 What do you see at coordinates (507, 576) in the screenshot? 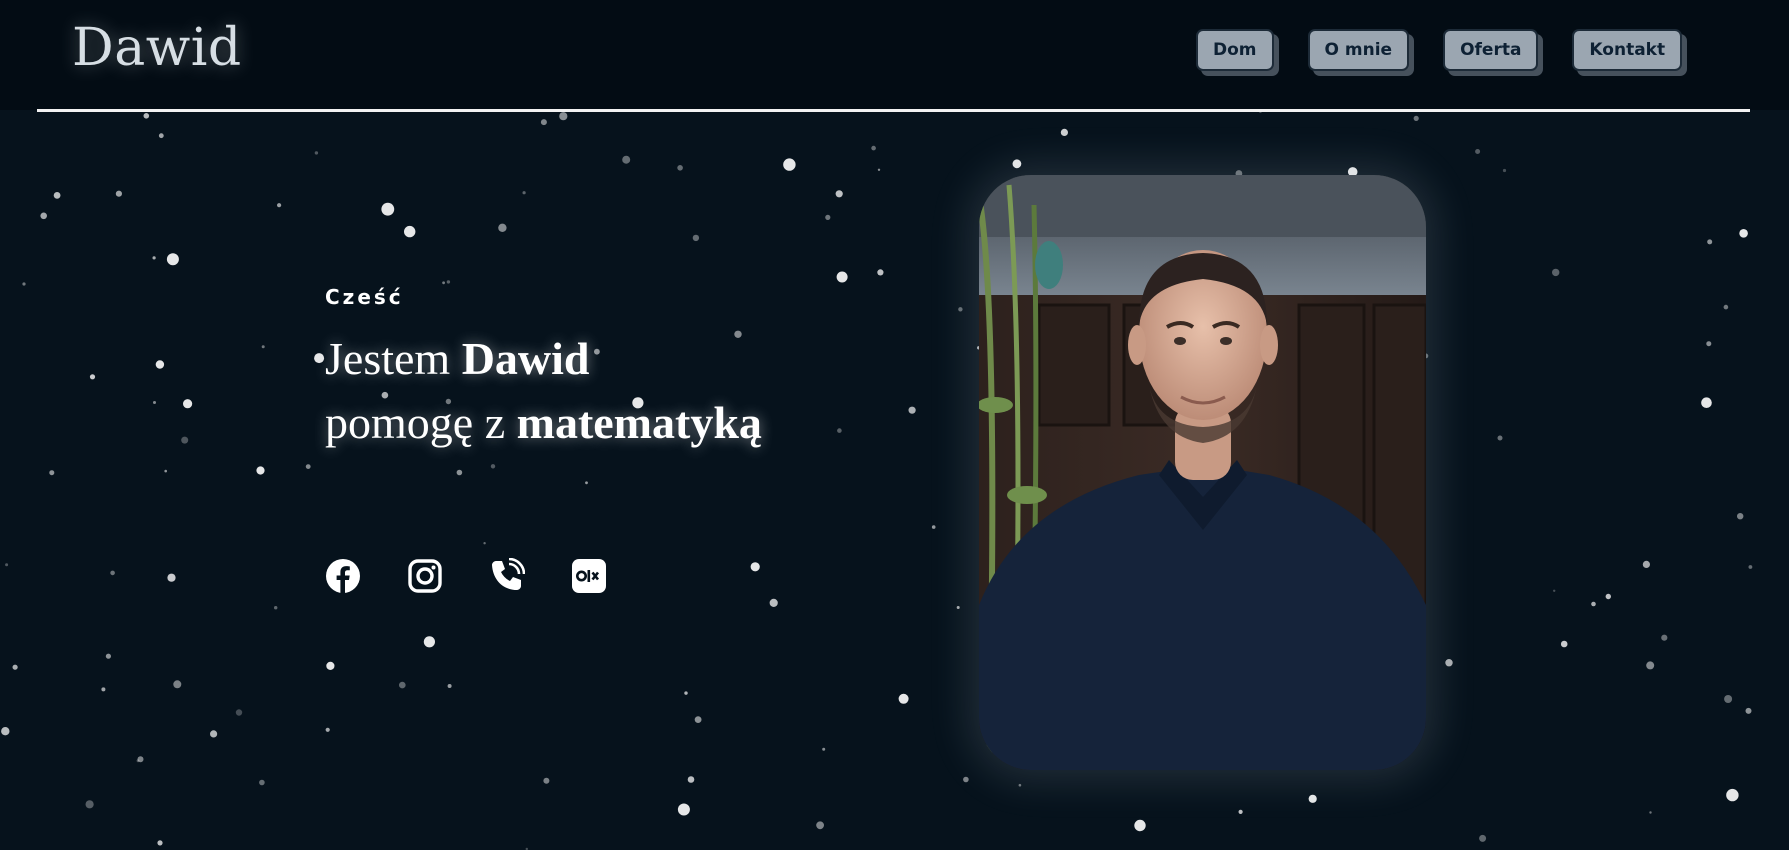
I see `phone-link` at bounding box center [507, 576].